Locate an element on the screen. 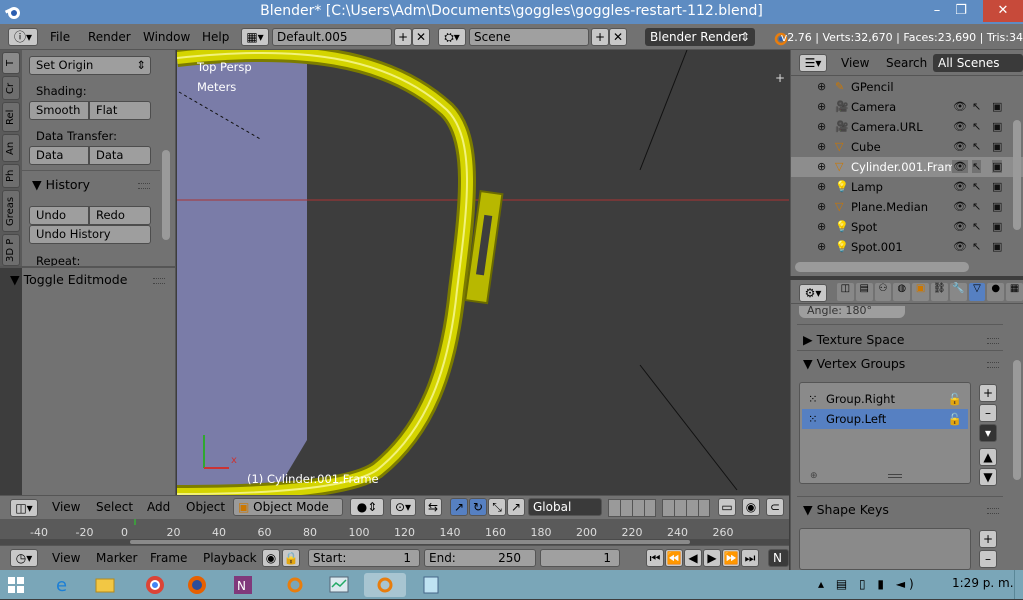  blender-taskbar-icon is located at coordinates (295, 585).